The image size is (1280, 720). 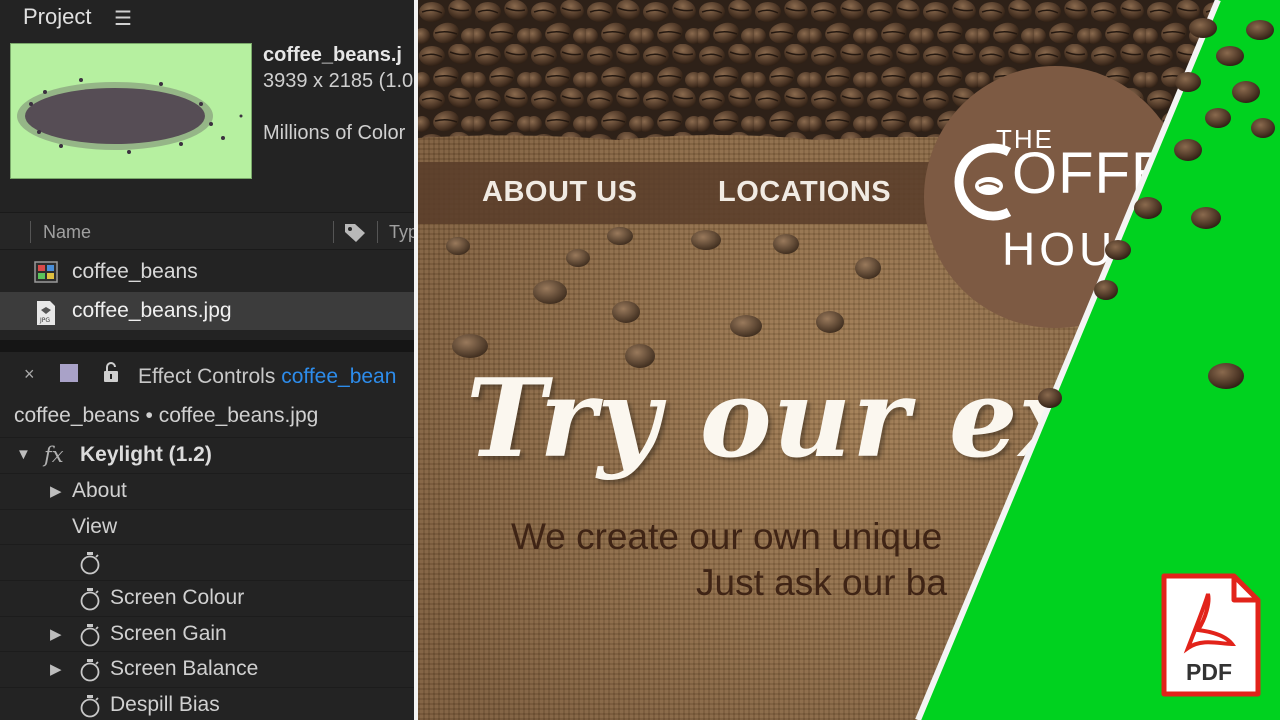 I want to click on hamburger-menu-icon: ☰, so click(x=123, y=18).